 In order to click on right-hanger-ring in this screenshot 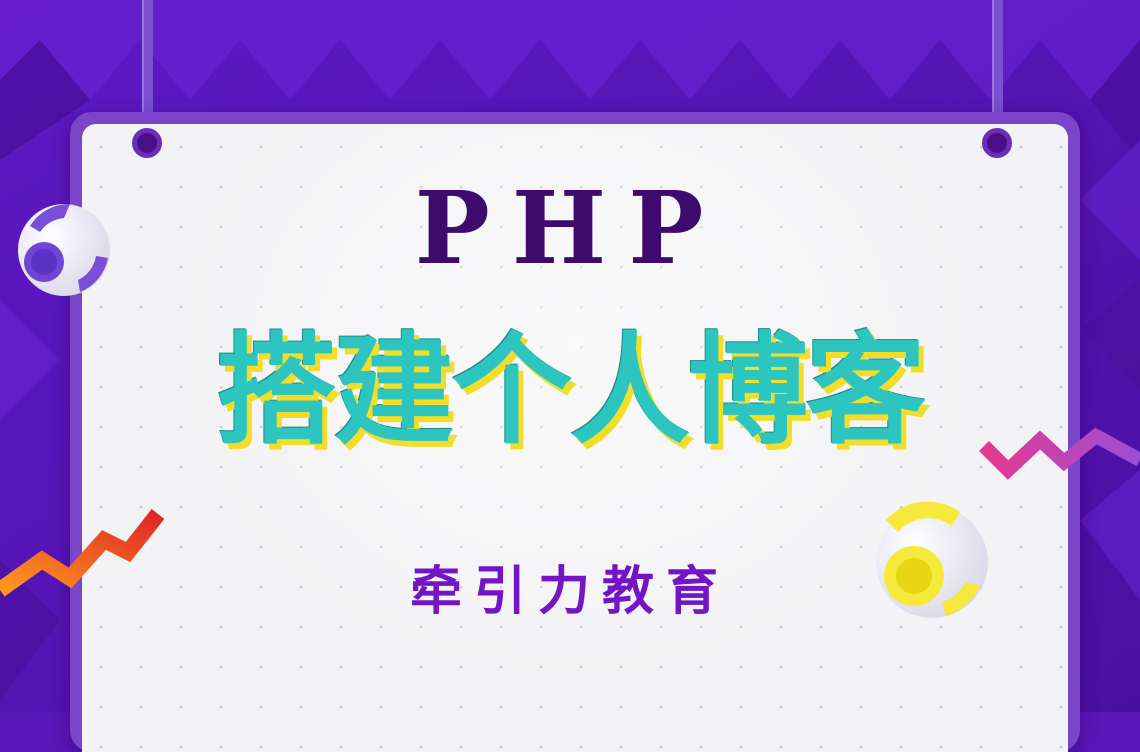, I will do `click(997, 143)`.